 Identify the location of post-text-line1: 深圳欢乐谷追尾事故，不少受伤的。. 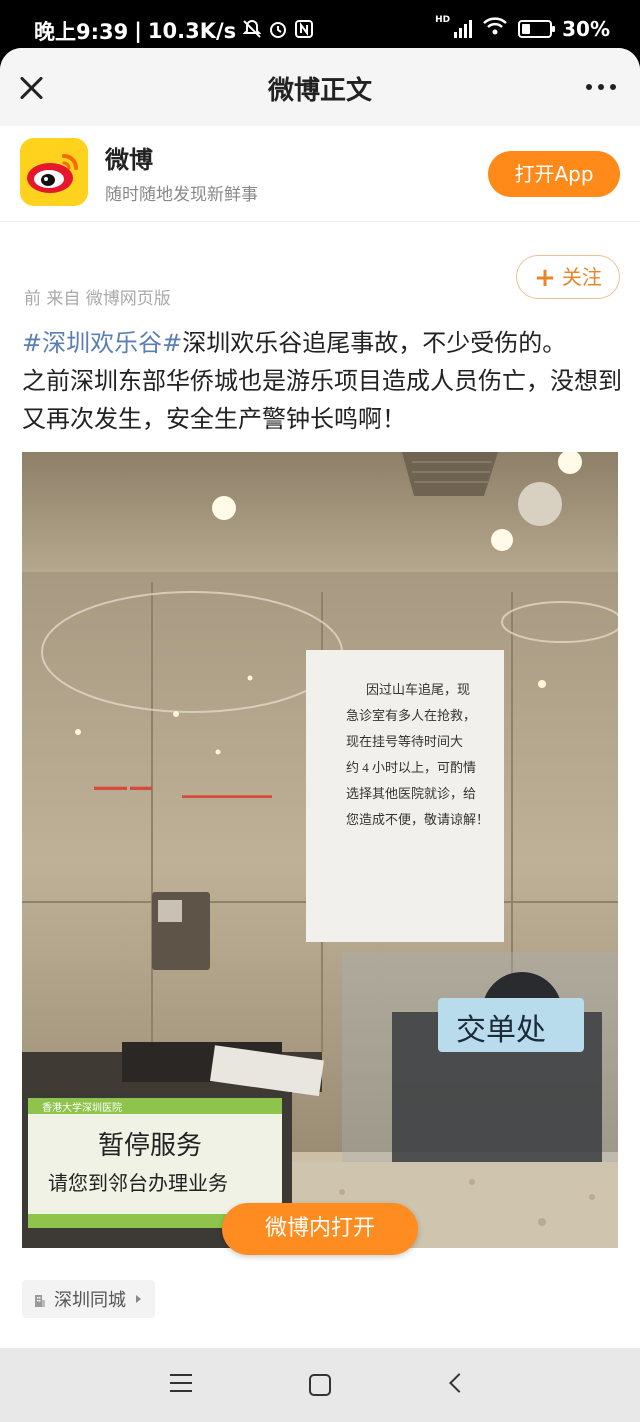
(374, 343).